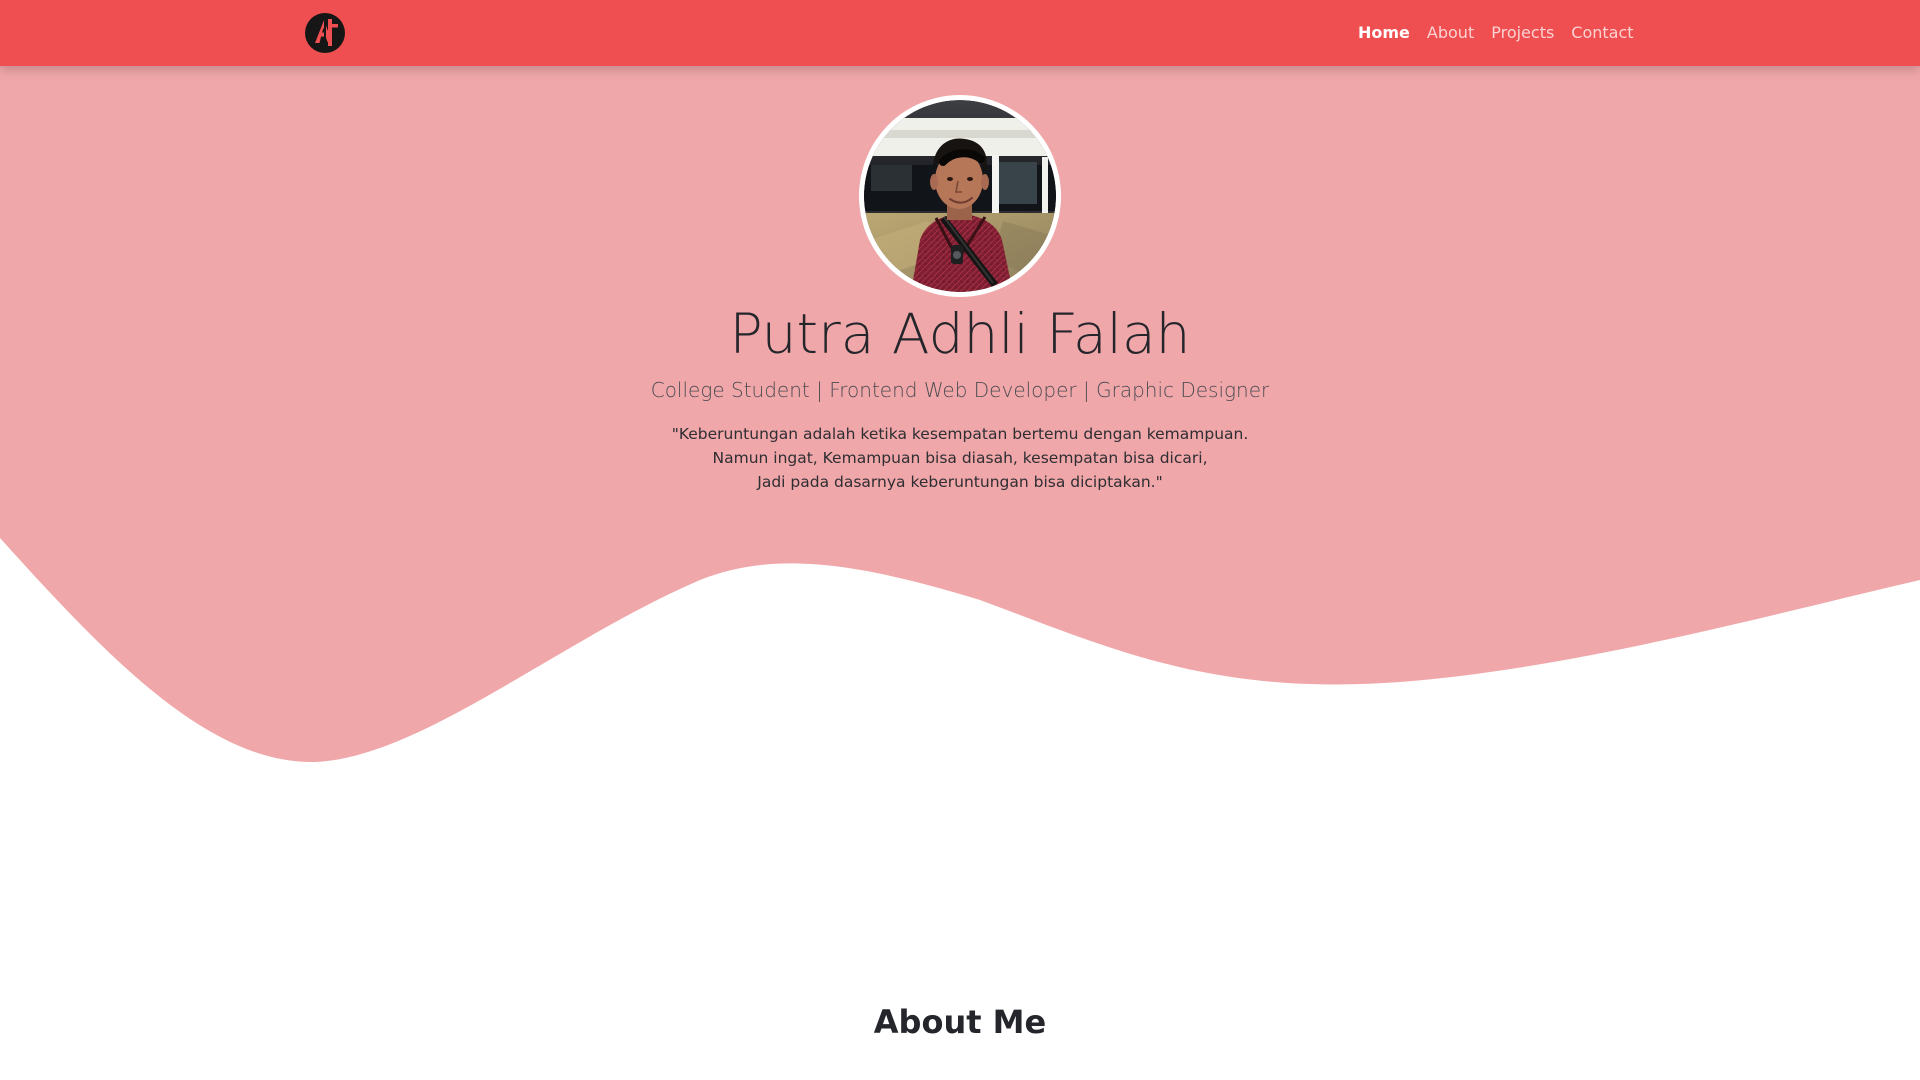 Image resolution: width=1920 pixels, height=1080 pixels. Describe the element at coordinates (960, 33) in the screenshot. I see `top-navbar: Home About Projects Contact` at that location.